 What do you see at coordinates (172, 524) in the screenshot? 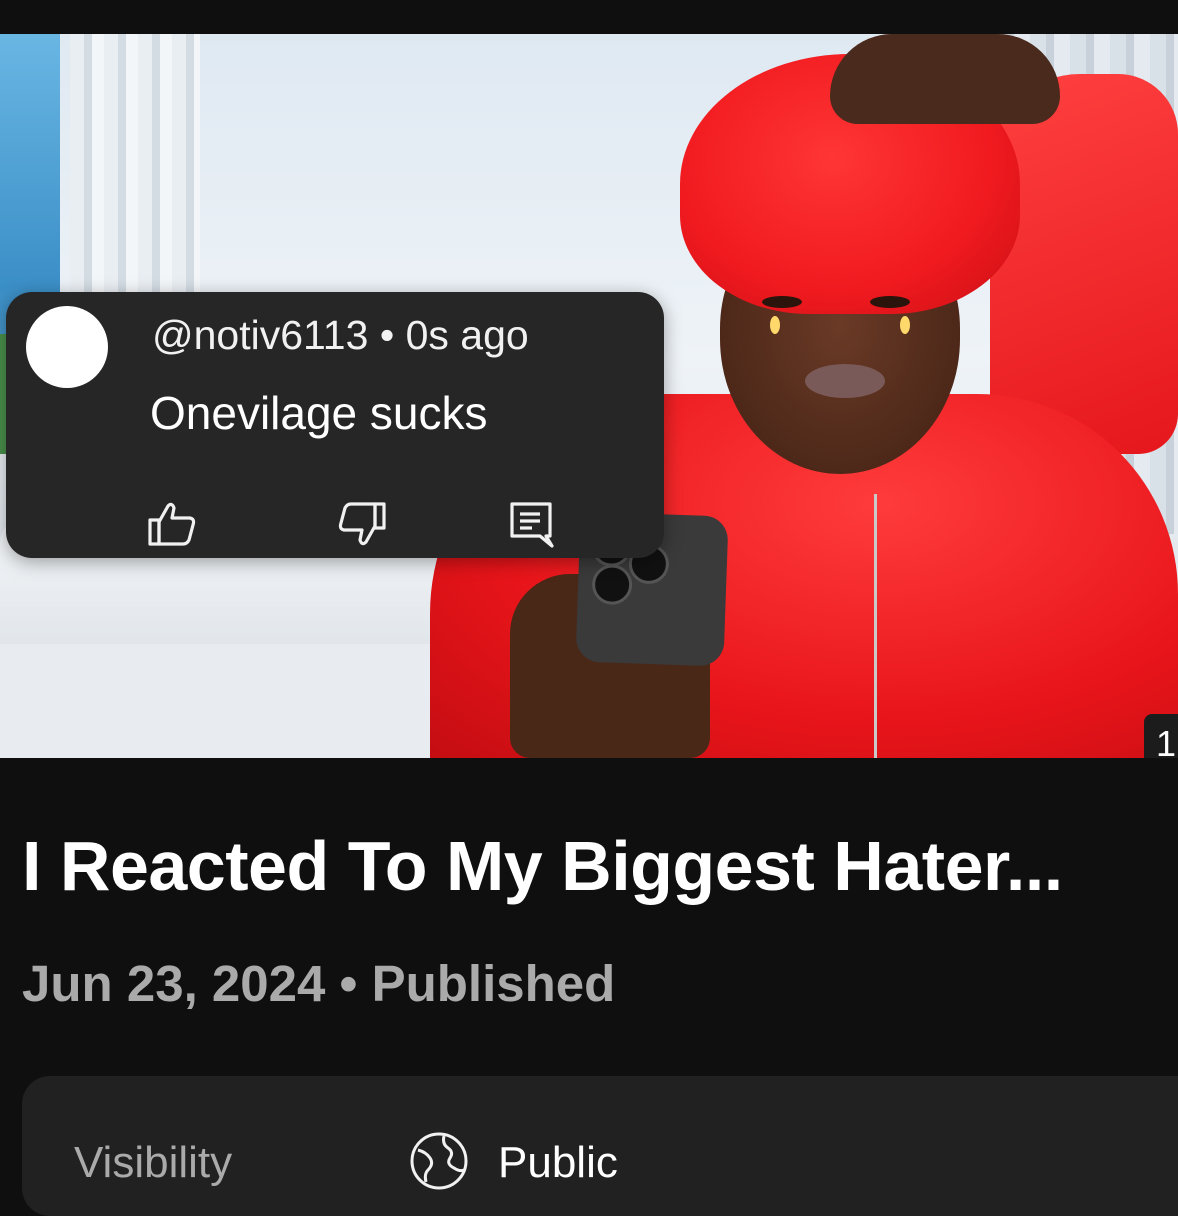
I see `like-icon` at bounding box center [172, 524].